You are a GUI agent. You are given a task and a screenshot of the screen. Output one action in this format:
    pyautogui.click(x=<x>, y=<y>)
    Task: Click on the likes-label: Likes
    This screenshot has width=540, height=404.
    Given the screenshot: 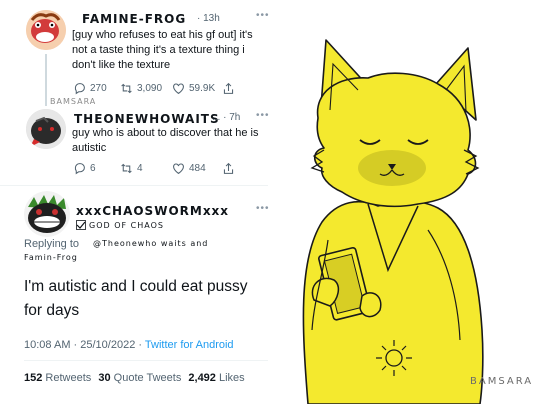 What is the action you would take?
    pyautogui.click(x=231, y=378)
    